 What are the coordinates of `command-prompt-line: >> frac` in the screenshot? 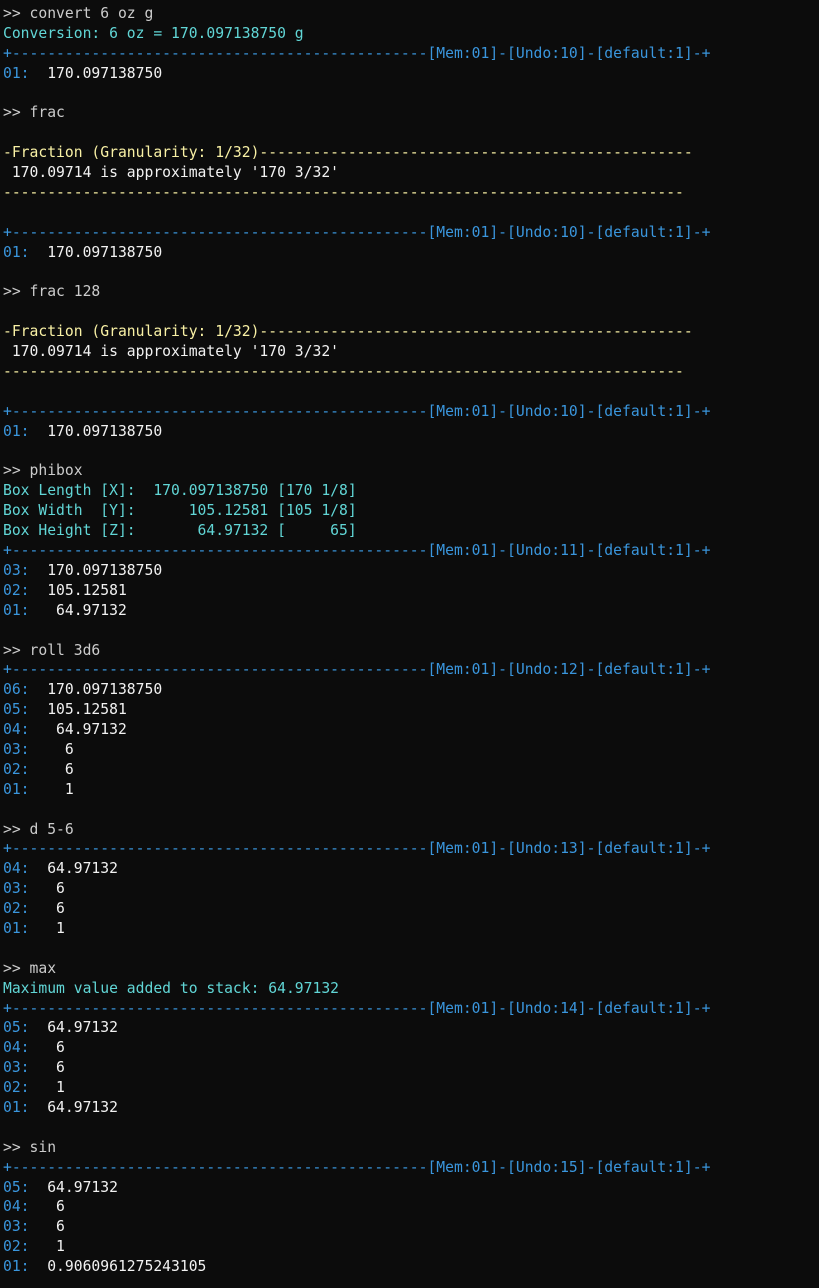 It's located at (411, 113).